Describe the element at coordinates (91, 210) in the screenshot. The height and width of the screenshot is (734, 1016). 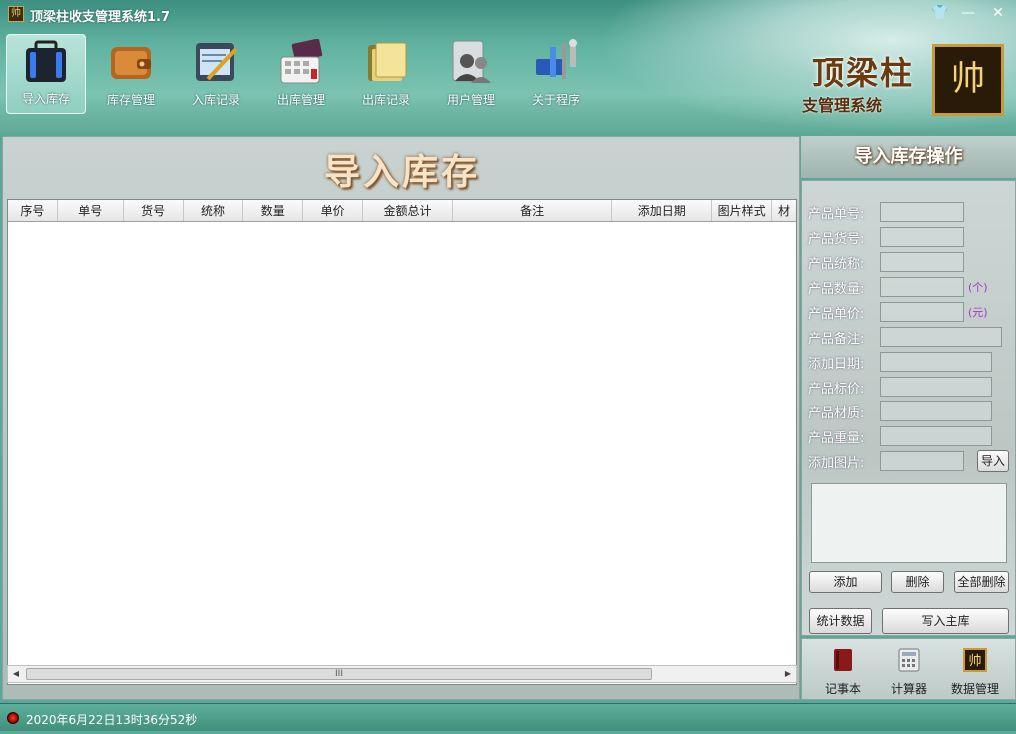
I see `column-header: 单号` at that location.